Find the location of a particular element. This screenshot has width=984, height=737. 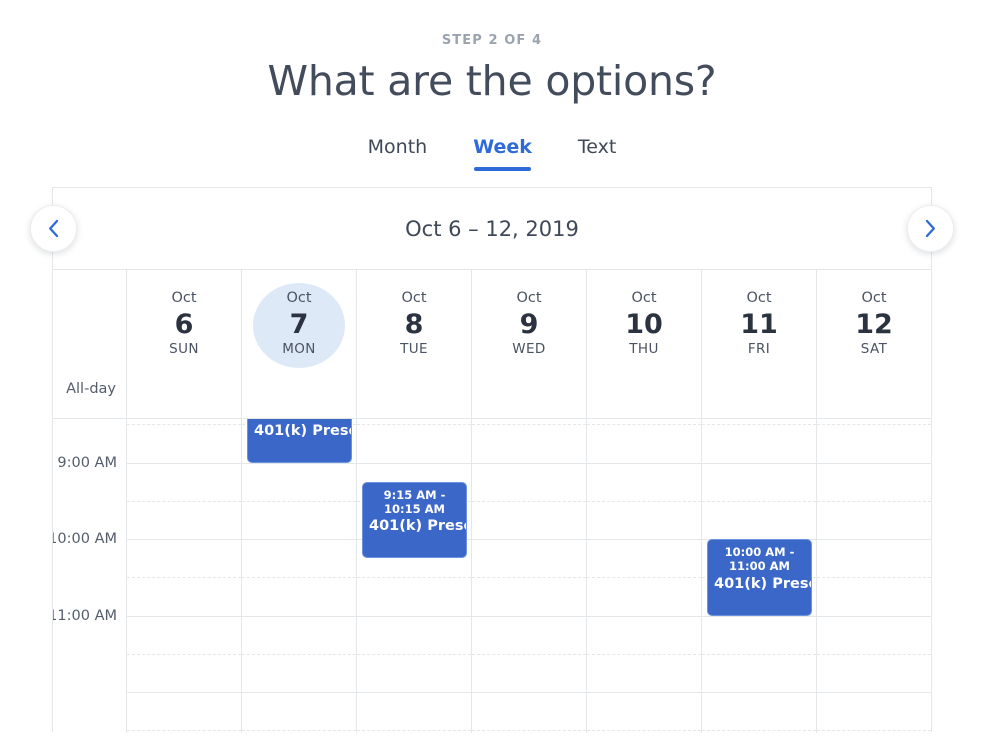

day-number: 9 is located at coordinates (529, 324).